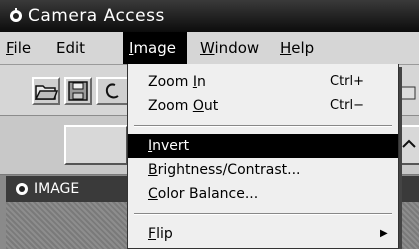 Image resolution: width=419 pixels, height=249 pixels. Describe the element at coordinates (10, 48) in the screenshot. I see `menu-file-accel: F` at that location.